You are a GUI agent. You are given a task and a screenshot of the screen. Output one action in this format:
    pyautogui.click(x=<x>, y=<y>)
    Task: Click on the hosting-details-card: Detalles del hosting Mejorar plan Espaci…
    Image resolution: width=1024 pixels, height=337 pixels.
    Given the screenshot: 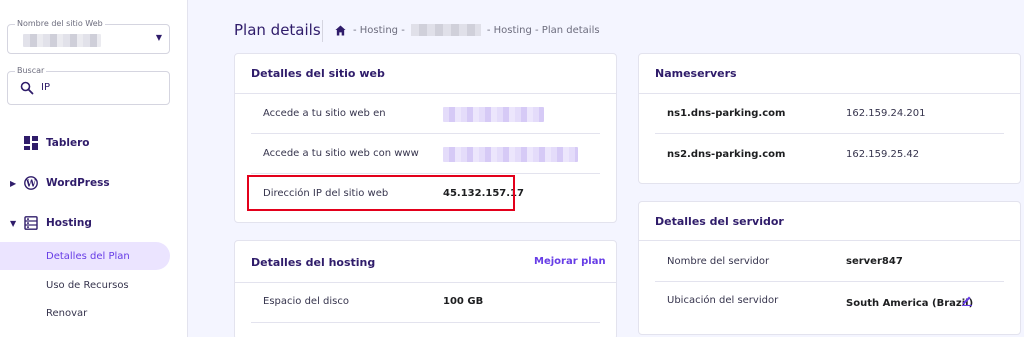 What is the action you would take?
    pyautogui.click(x=425, y=288)
    